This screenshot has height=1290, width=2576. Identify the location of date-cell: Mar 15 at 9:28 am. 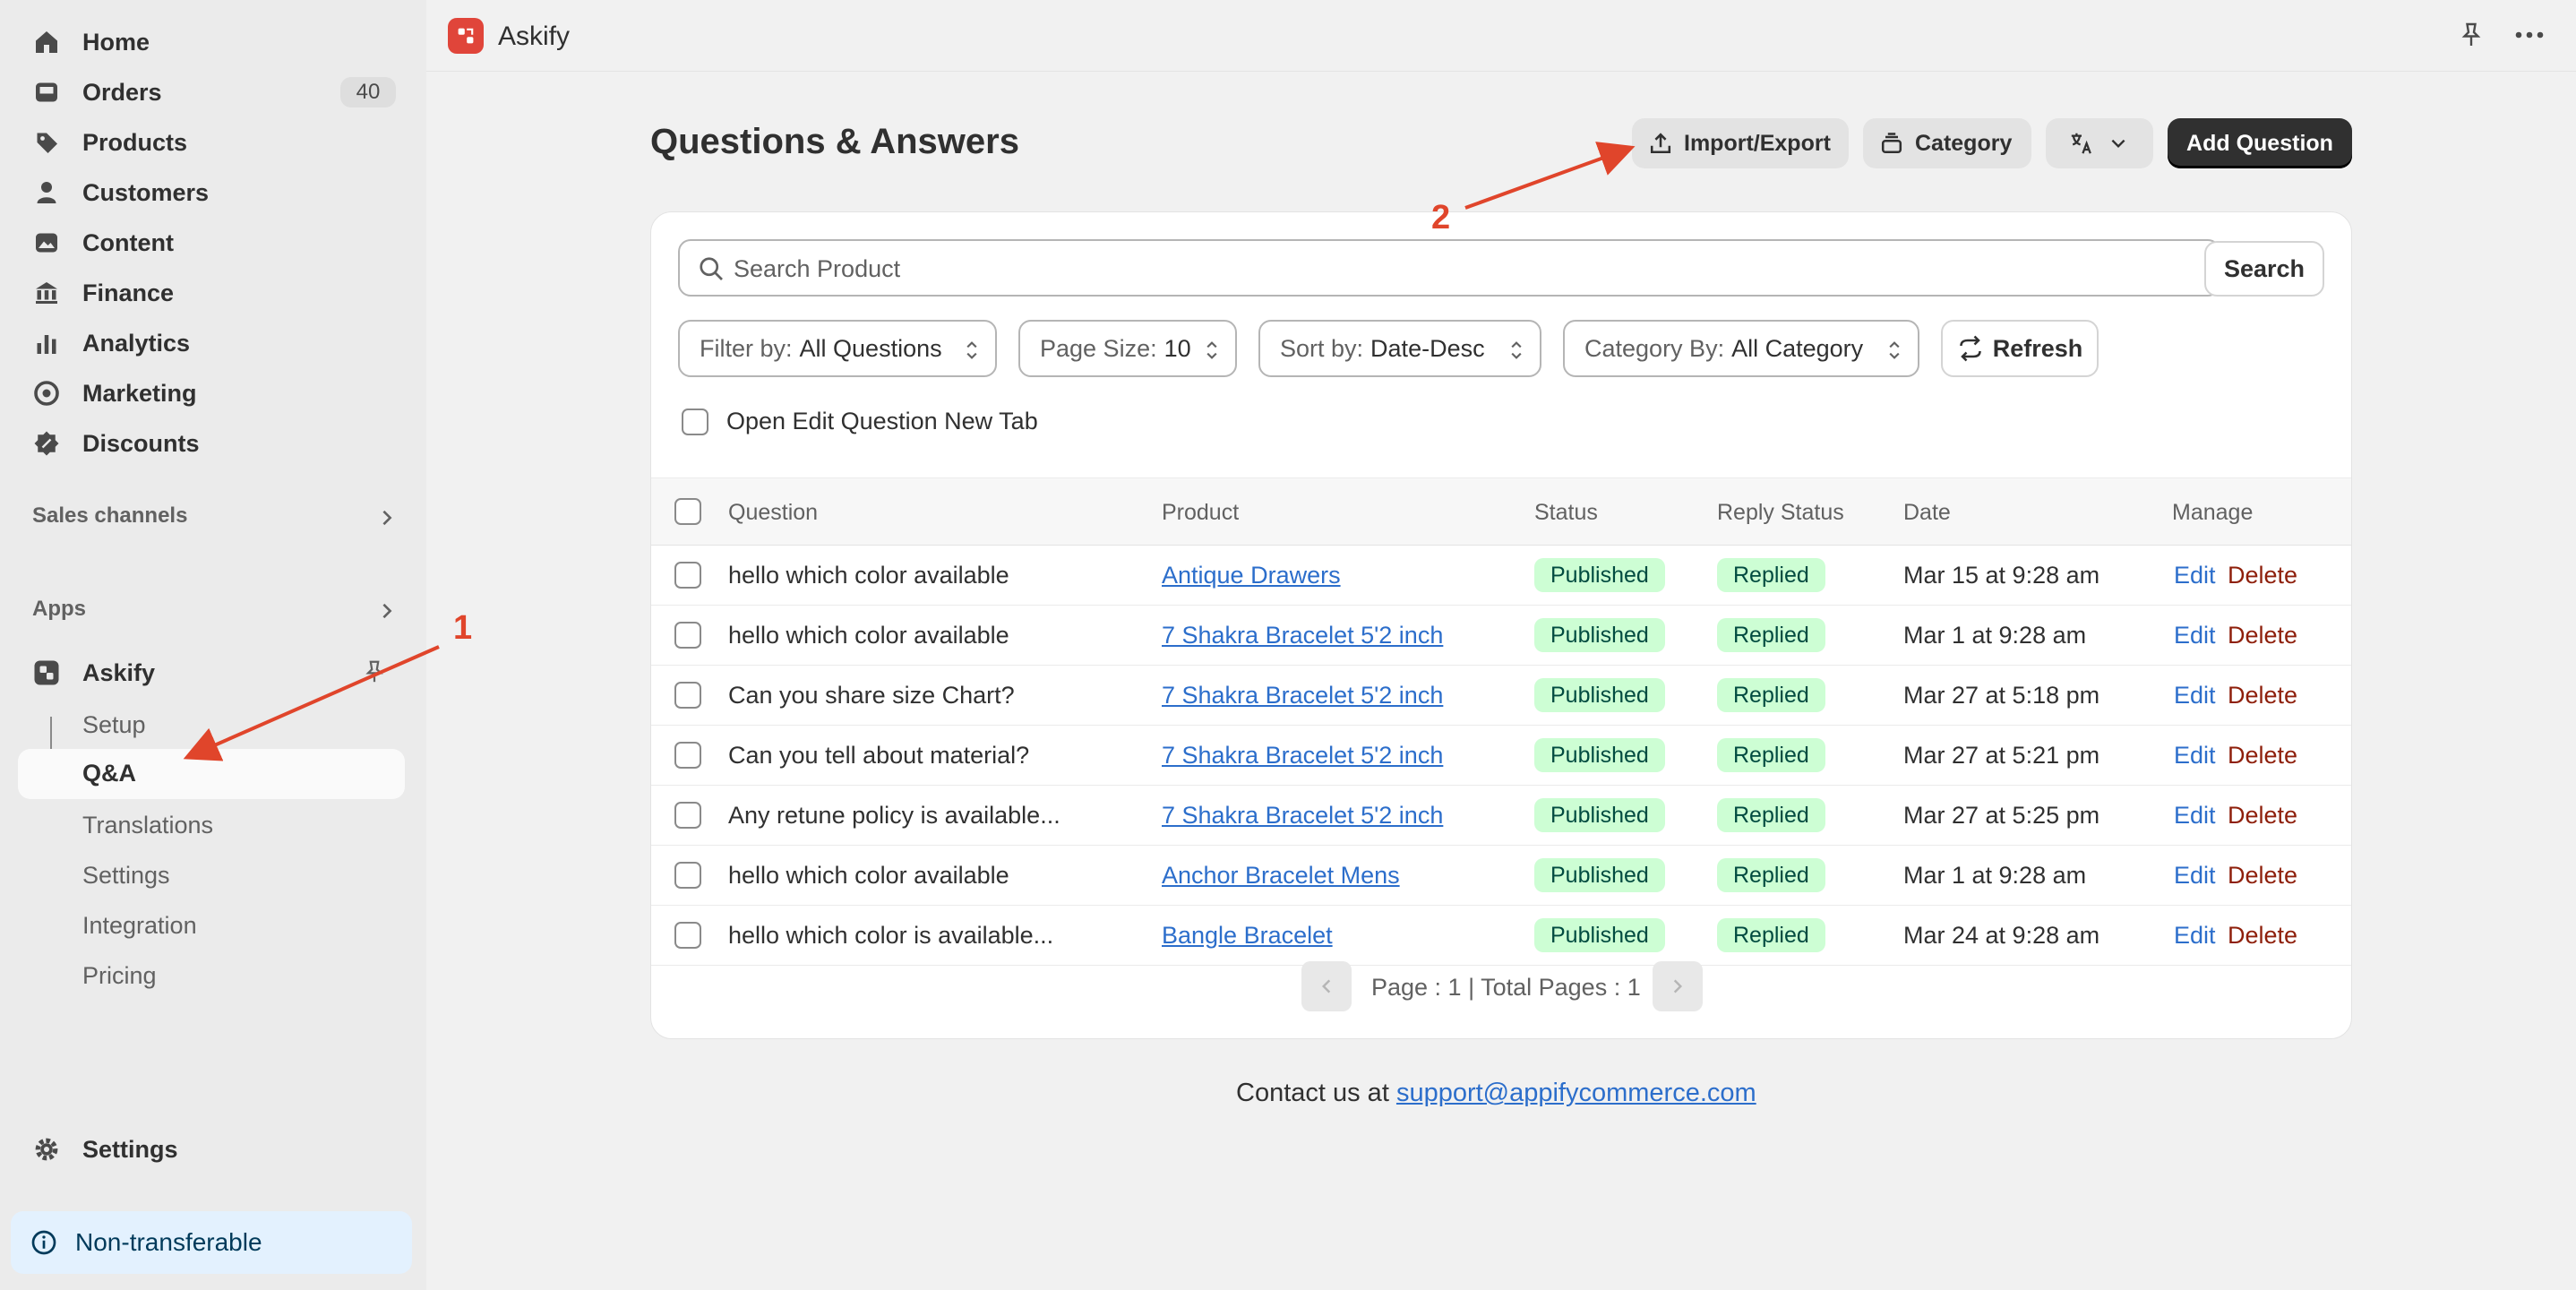
(2001, 575).